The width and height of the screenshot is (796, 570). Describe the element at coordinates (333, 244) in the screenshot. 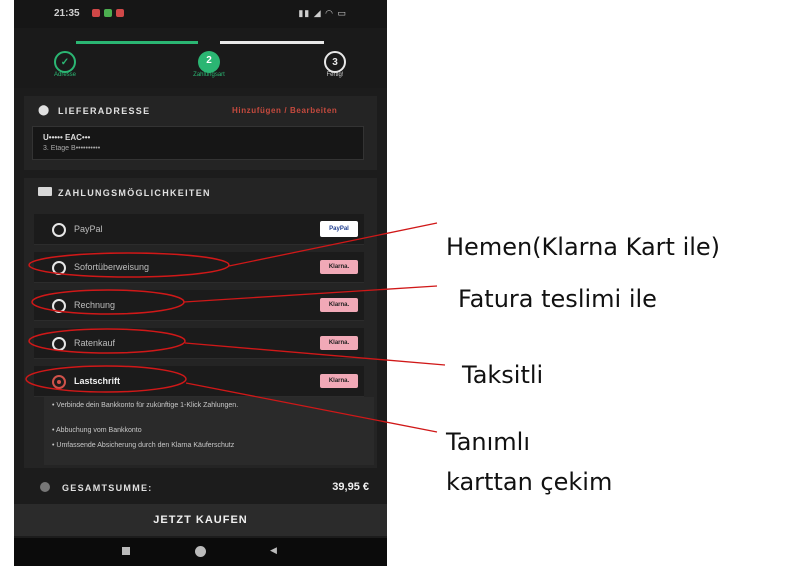

I see `leader-line-sofort` at that location.